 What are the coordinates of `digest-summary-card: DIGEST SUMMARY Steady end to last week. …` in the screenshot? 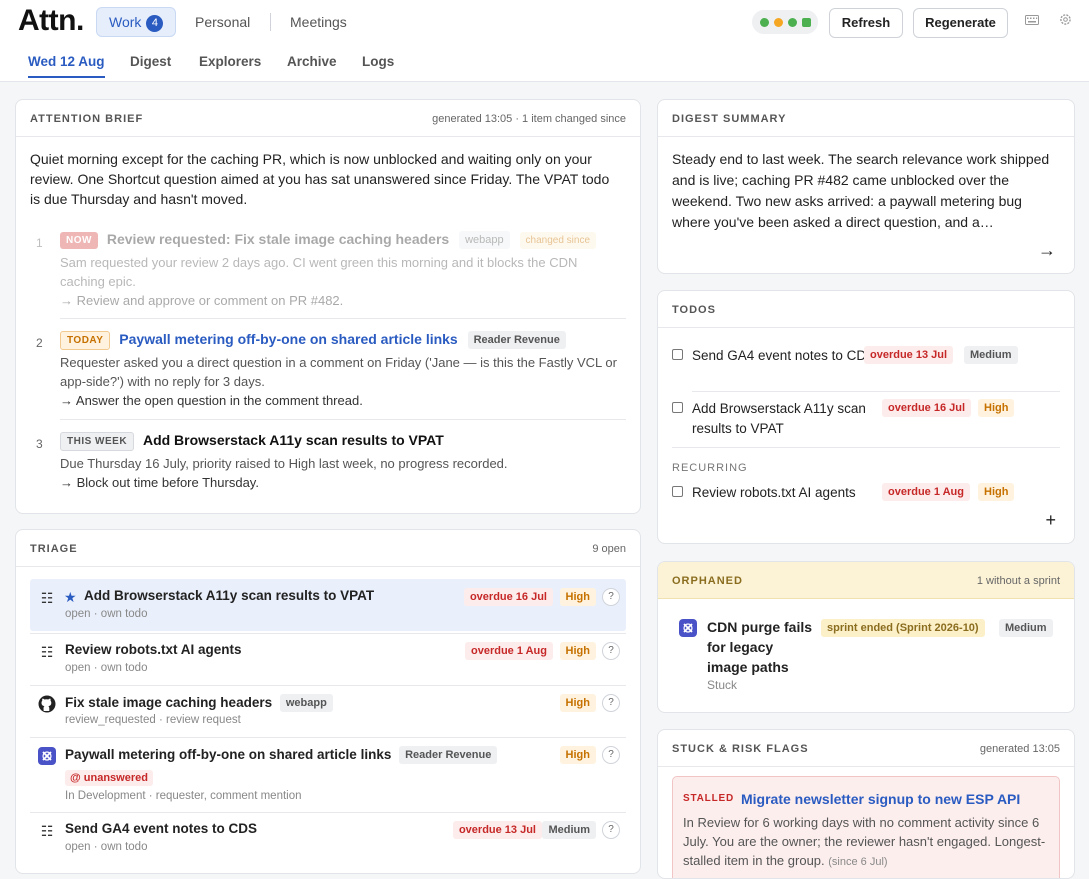 It's located at (866, 186).